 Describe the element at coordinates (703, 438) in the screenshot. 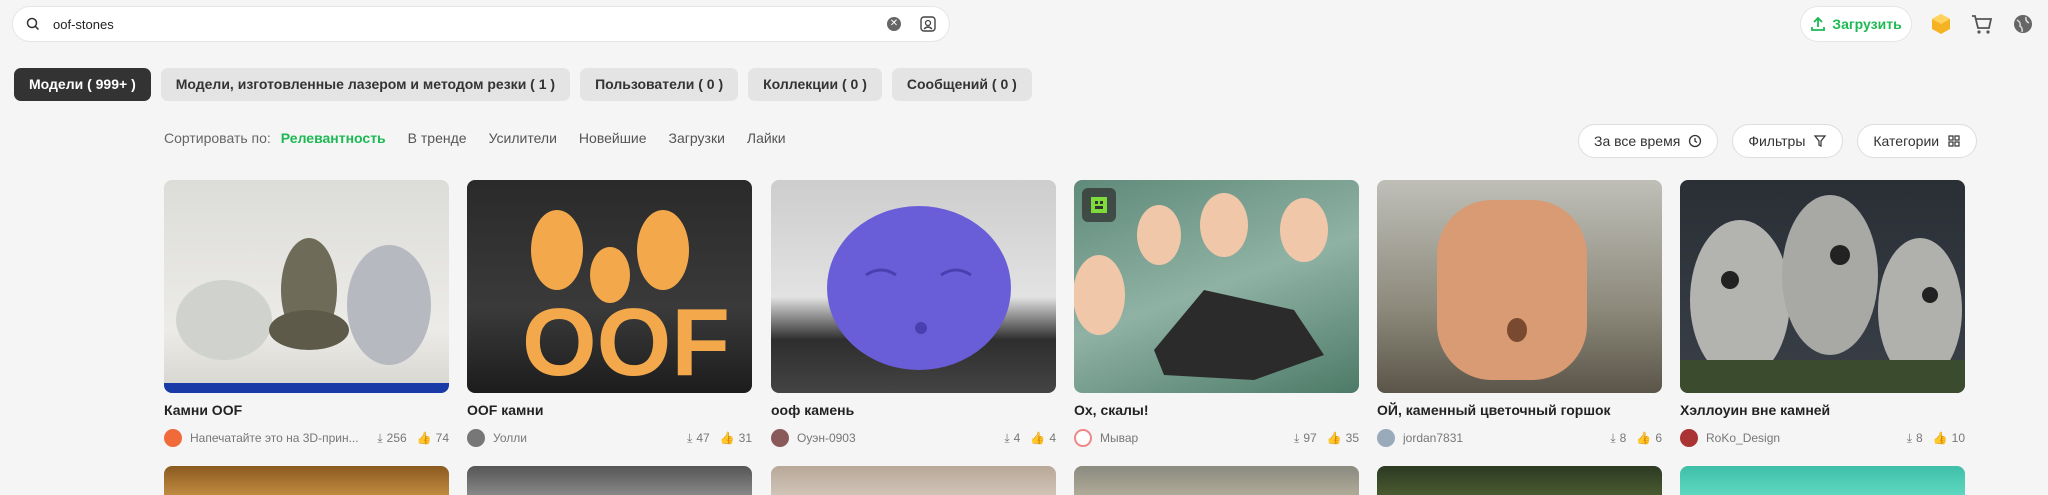

I see `download-count: 47` at that location.